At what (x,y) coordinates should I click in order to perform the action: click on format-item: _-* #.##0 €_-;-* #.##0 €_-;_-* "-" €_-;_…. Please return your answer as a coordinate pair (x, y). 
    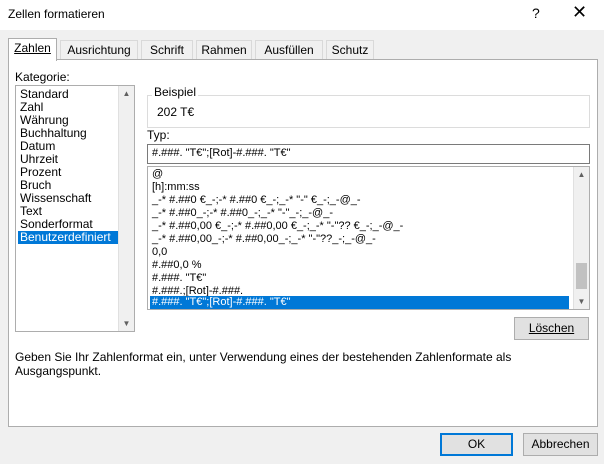
    Looking at the image, I should click on (256, 200).